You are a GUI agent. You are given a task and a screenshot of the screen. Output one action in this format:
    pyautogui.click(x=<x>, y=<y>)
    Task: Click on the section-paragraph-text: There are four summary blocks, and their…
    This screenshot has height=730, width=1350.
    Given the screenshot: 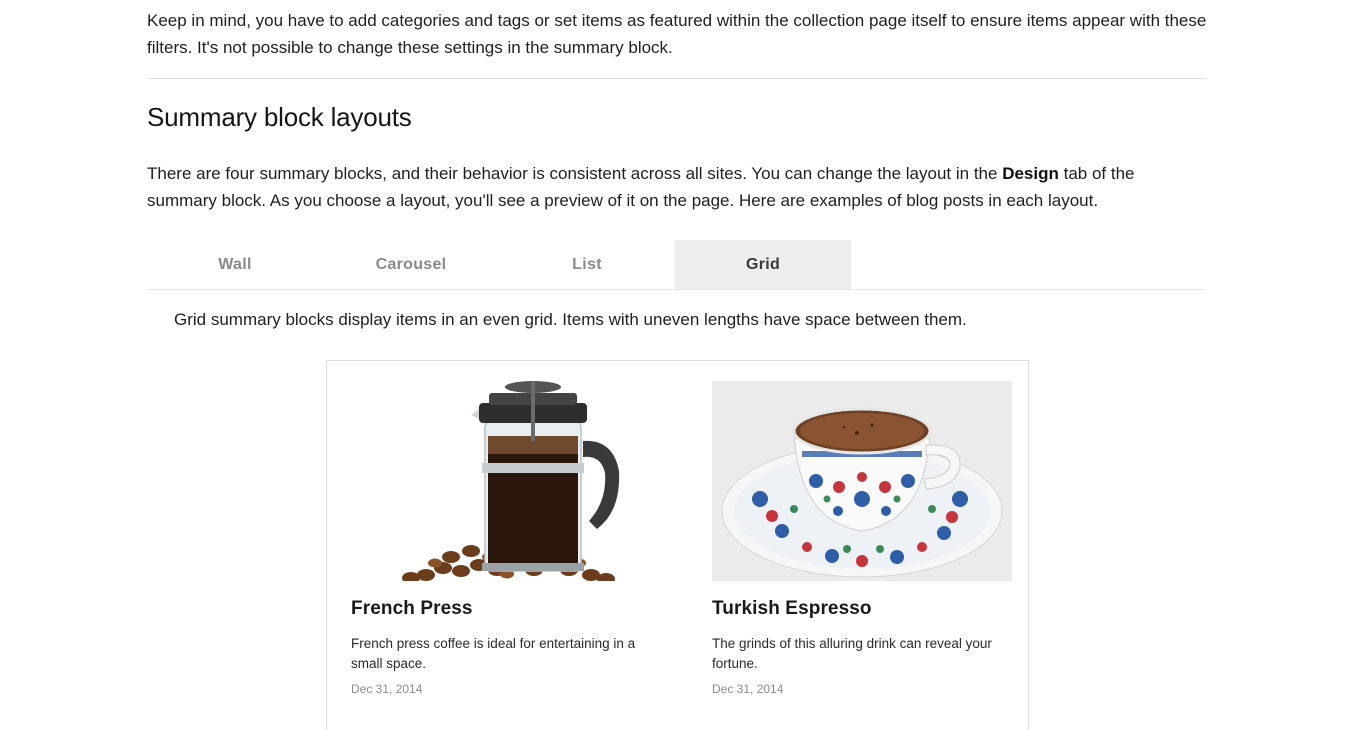 What is the action you would take?
    pyautogui.click(x=575, y=173)
    